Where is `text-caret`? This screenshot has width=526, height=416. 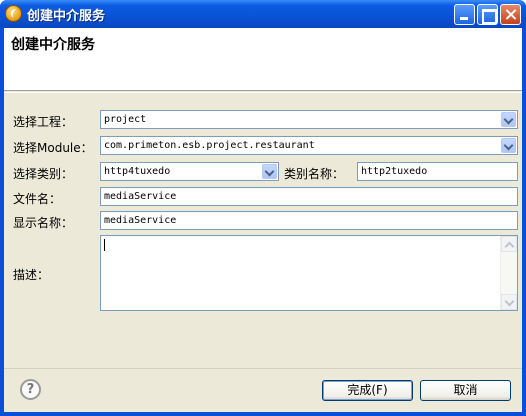 text-caret is located at coordinates (104, 245).